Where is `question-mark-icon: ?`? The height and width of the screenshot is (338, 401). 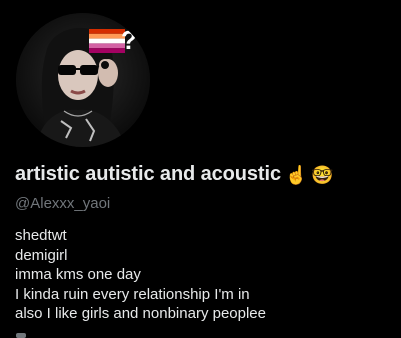 question-mark-icon: ? is located at coordinates (129, 40).